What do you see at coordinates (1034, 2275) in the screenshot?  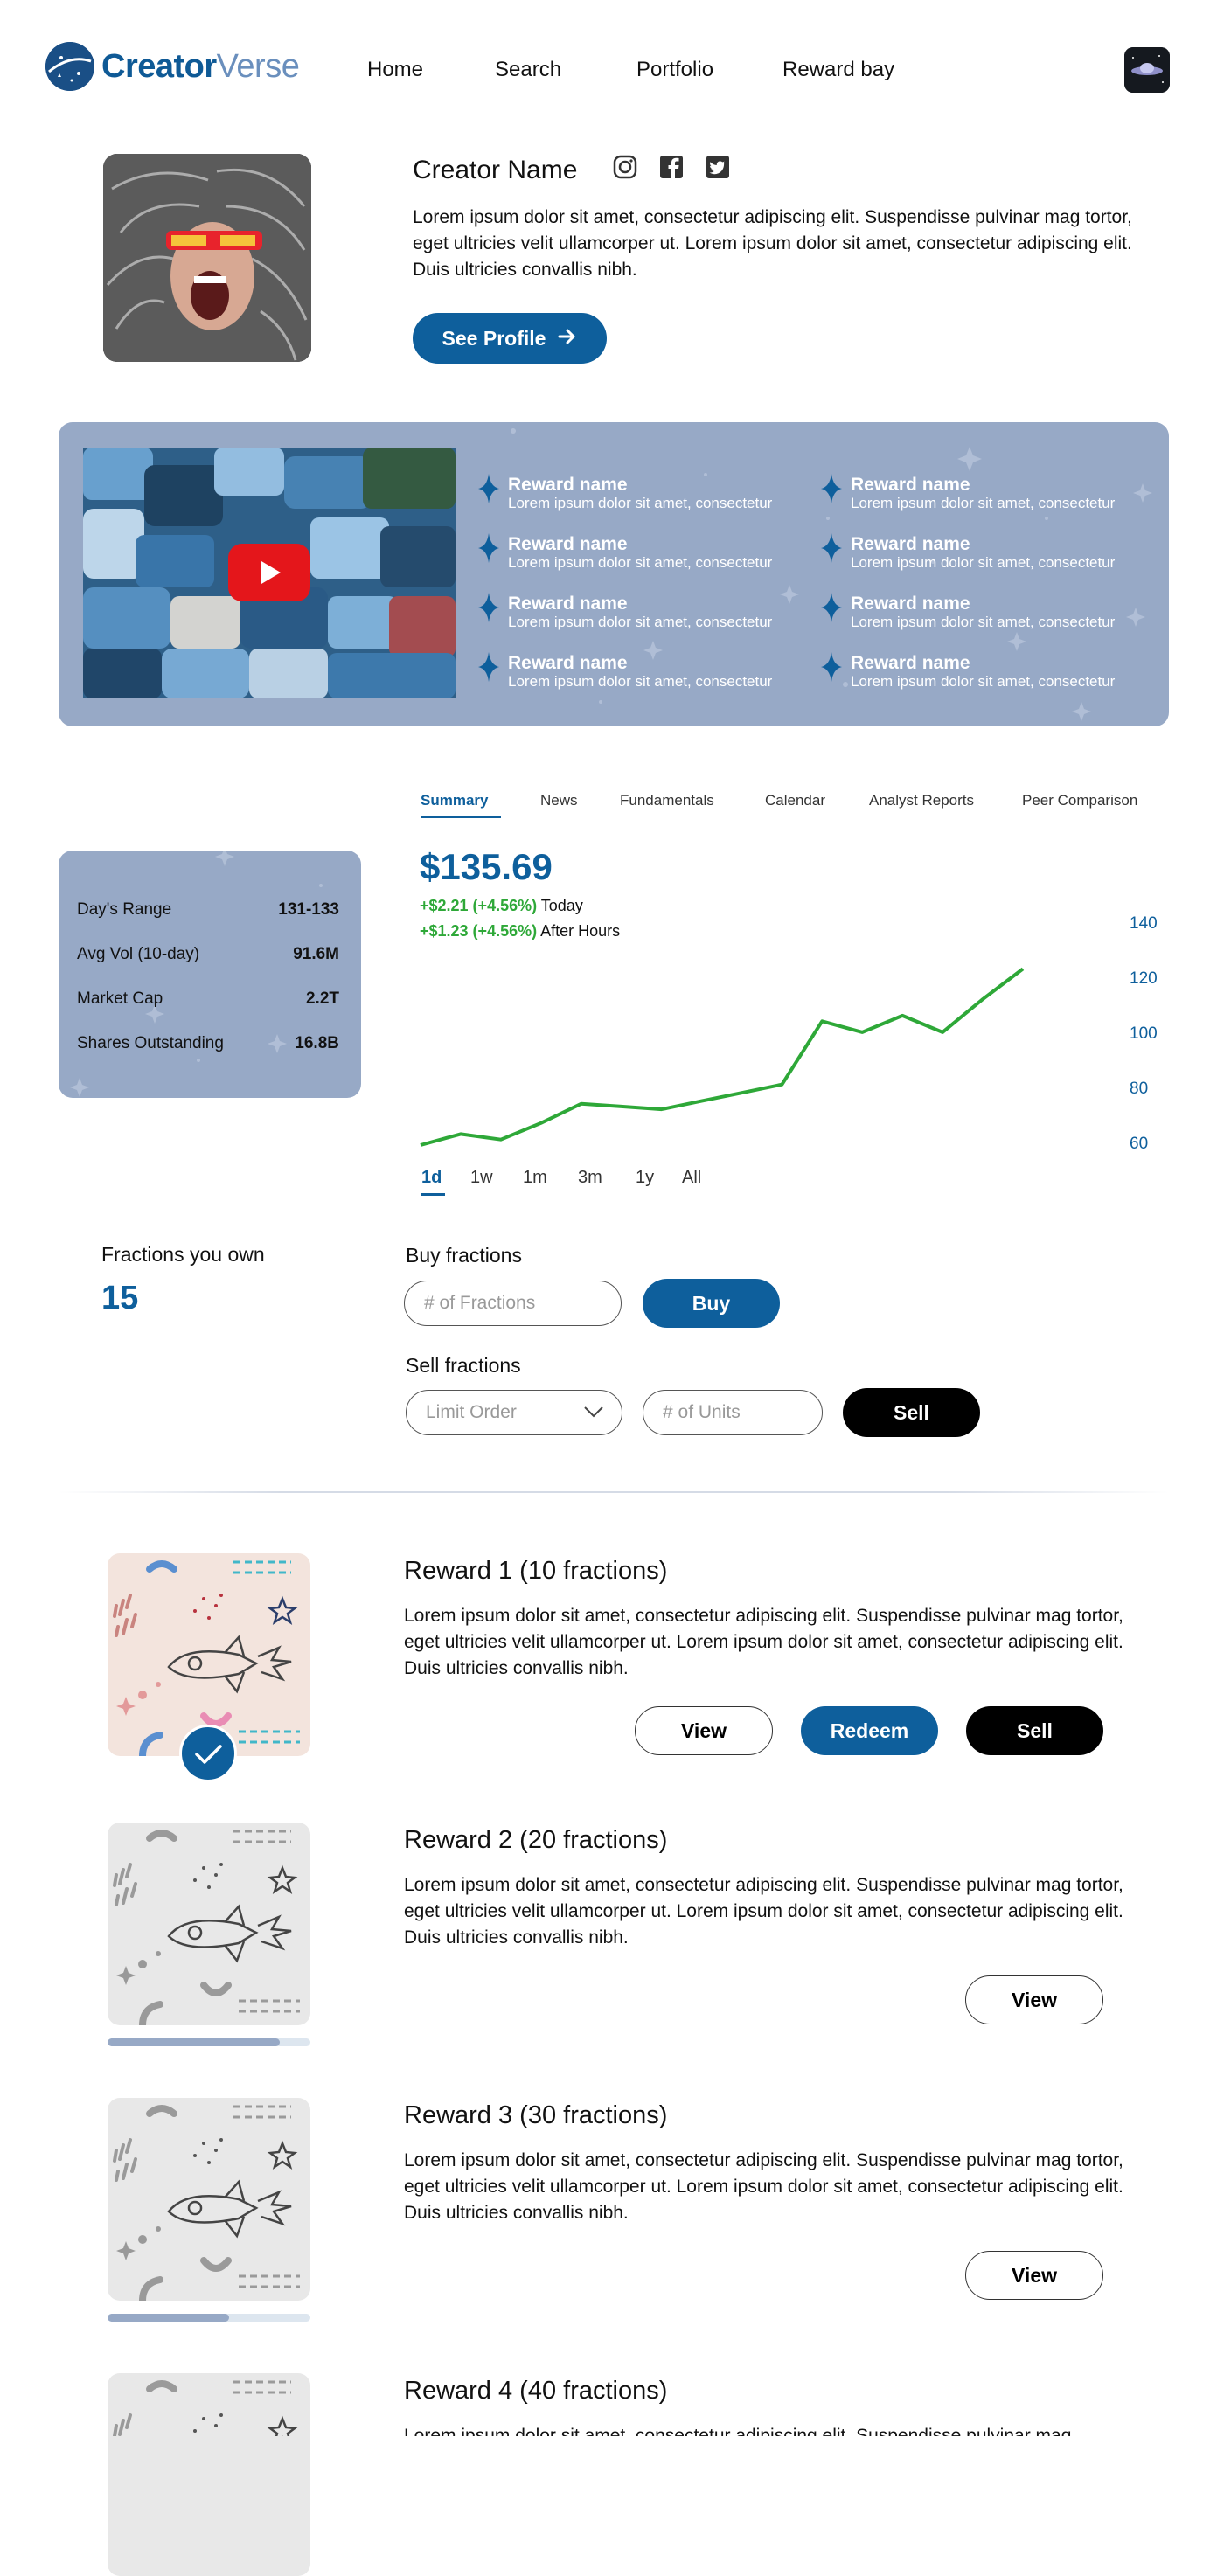 I see `reward-3-view-button: View` at bounding box center [1034, 2275].